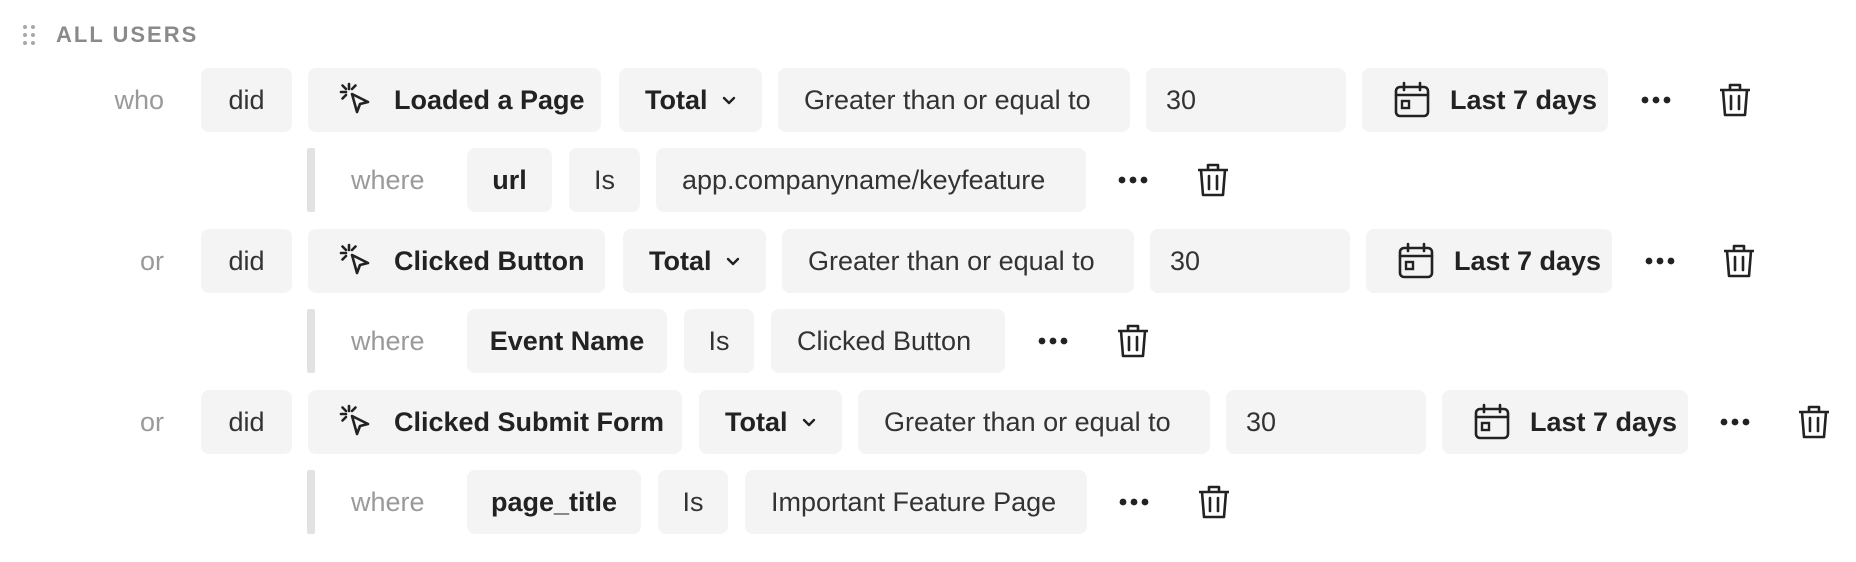  Describe the element at coordinates (871, 180) in the screenshot. I see `filter-value: app.companyname/keyfeature` at that location.